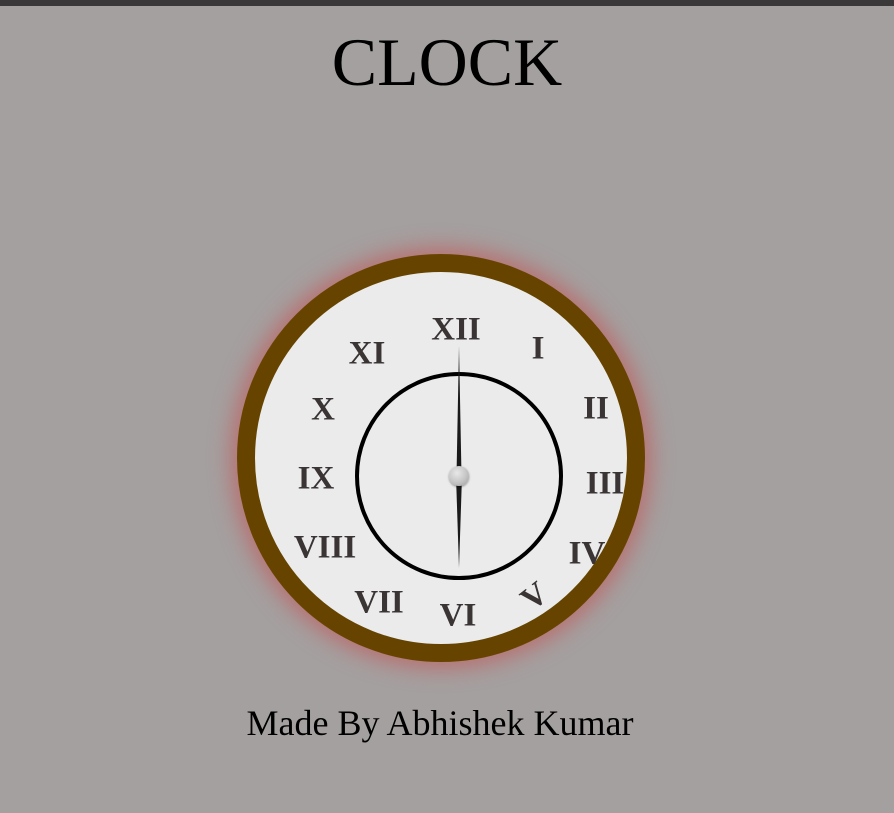 The height and width of the screenshot is (813, 894). I want to click on numeral-6: VI, so click(458, 615).